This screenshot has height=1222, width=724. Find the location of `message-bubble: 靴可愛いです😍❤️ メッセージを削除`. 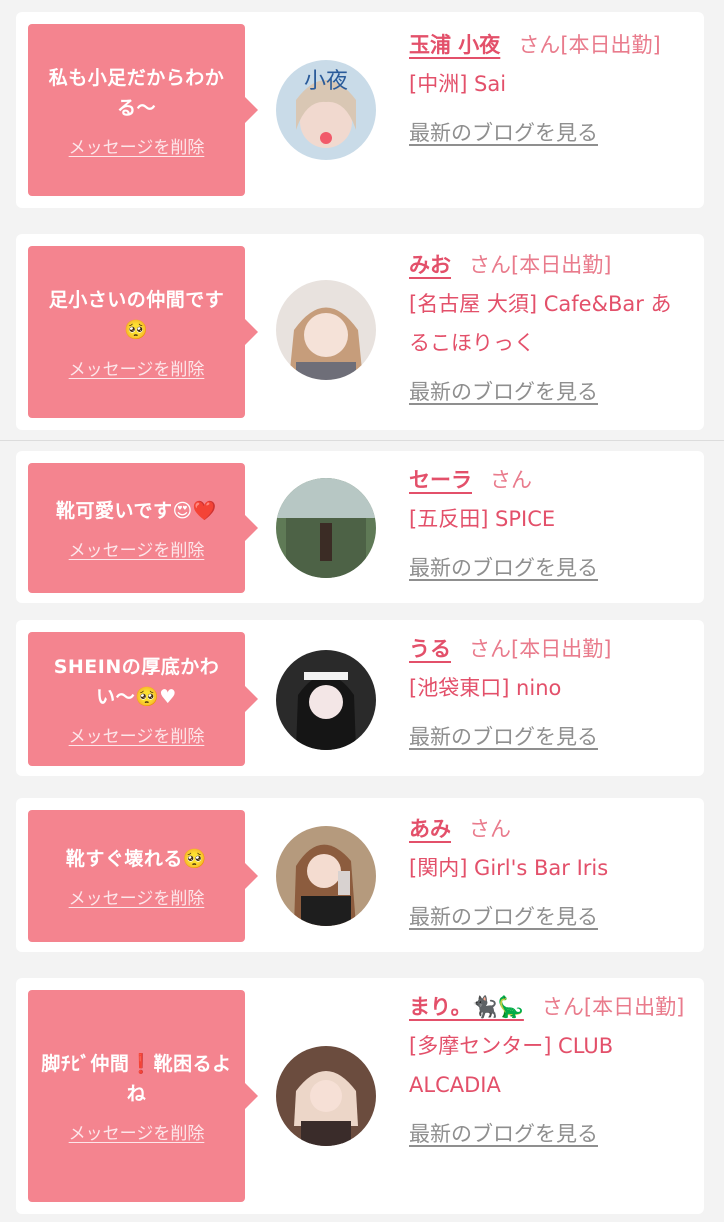

message-bubble: 靴可愛いです😍❤️ メッセージを削除 is located at coordinates (143, 528).